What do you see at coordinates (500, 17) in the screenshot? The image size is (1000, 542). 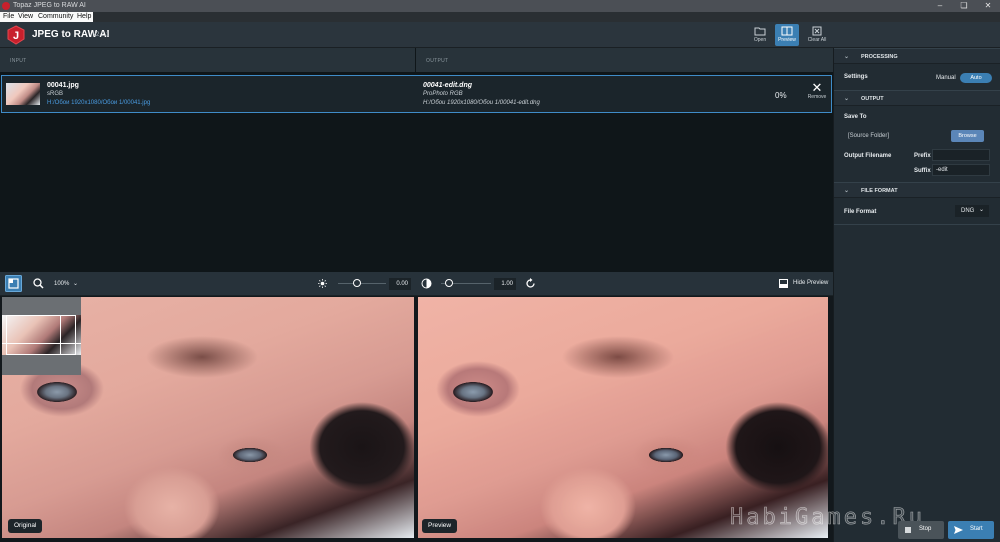 I see `menu-bar: File View Community Help` at bounding box center [500, 17].